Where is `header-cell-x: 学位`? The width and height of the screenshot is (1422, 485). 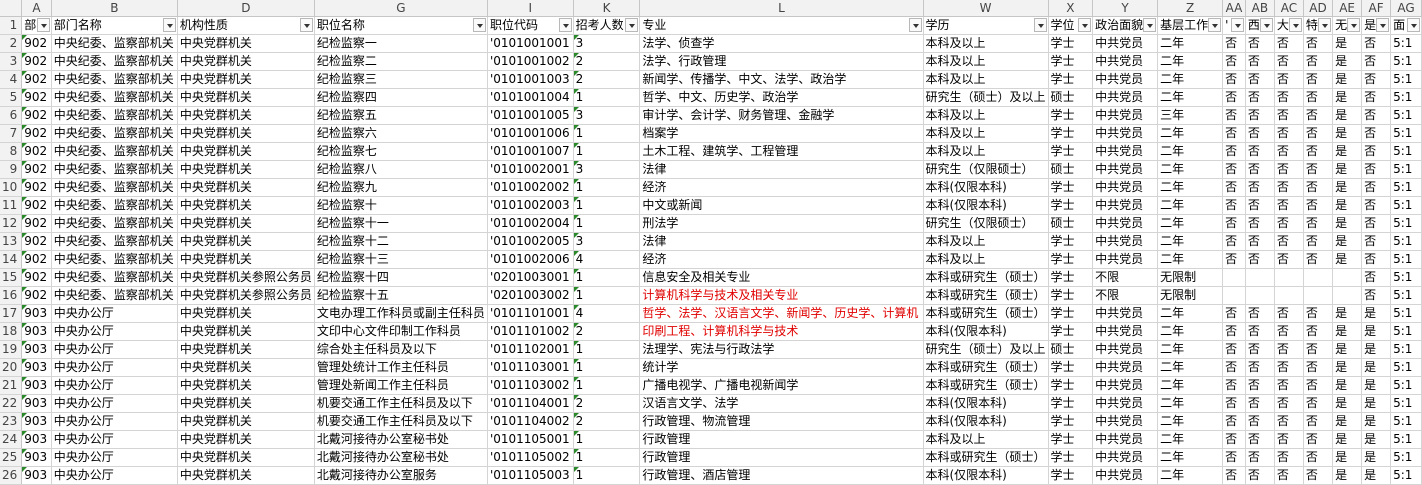 header-cell-x: 学位 is located at coordinates (1071, 25).